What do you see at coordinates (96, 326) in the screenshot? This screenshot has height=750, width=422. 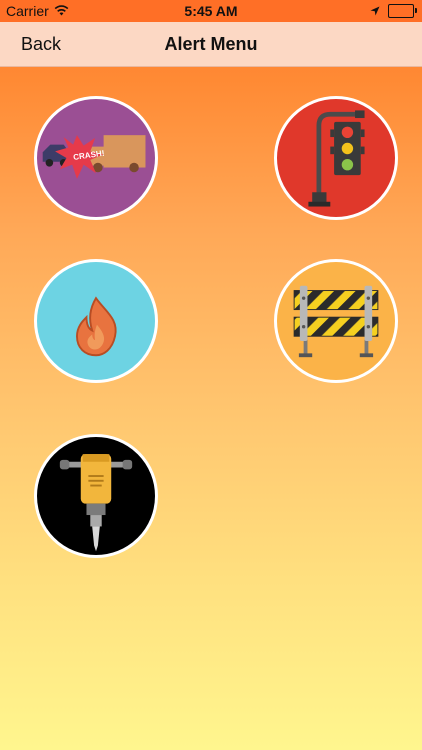 I see `fire-icon` at bounding box center [96, 326].